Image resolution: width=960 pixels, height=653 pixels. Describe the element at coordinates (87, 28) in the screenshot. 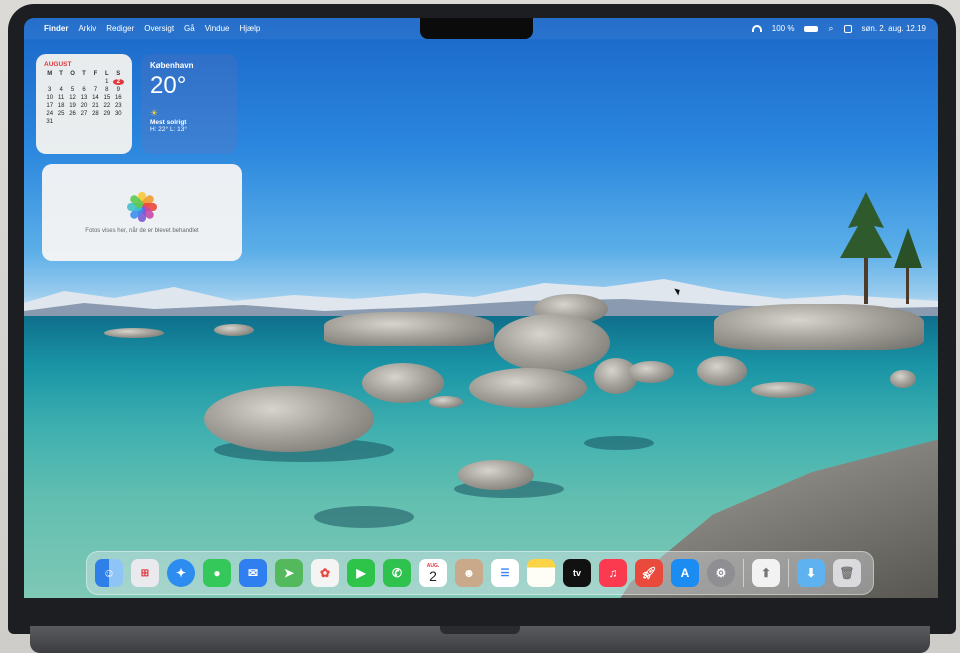

I see `menu-arkiv: Arkiv` at that location.